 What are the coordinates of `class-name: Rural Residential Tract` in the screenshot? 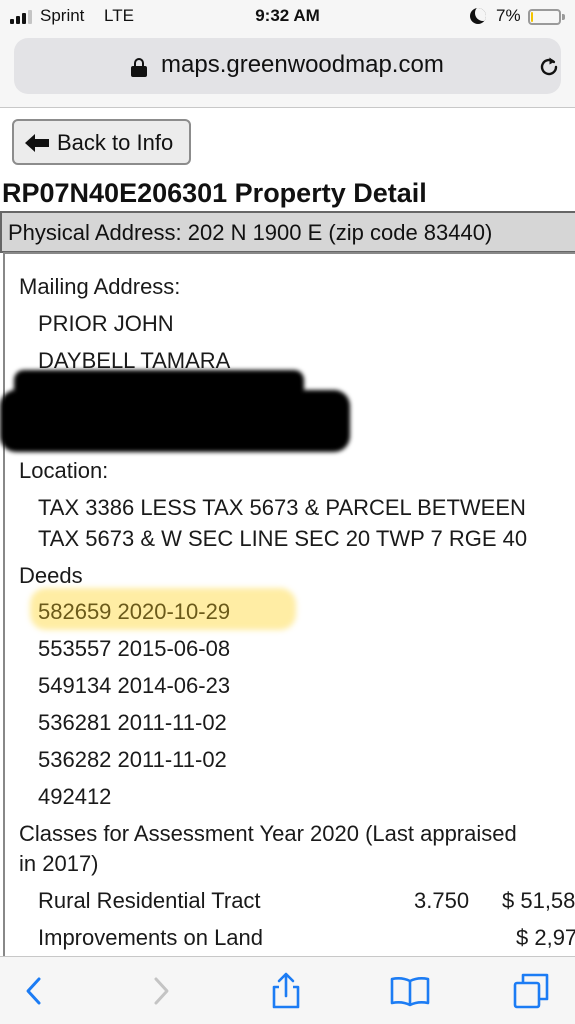 It's located at (149, 900).